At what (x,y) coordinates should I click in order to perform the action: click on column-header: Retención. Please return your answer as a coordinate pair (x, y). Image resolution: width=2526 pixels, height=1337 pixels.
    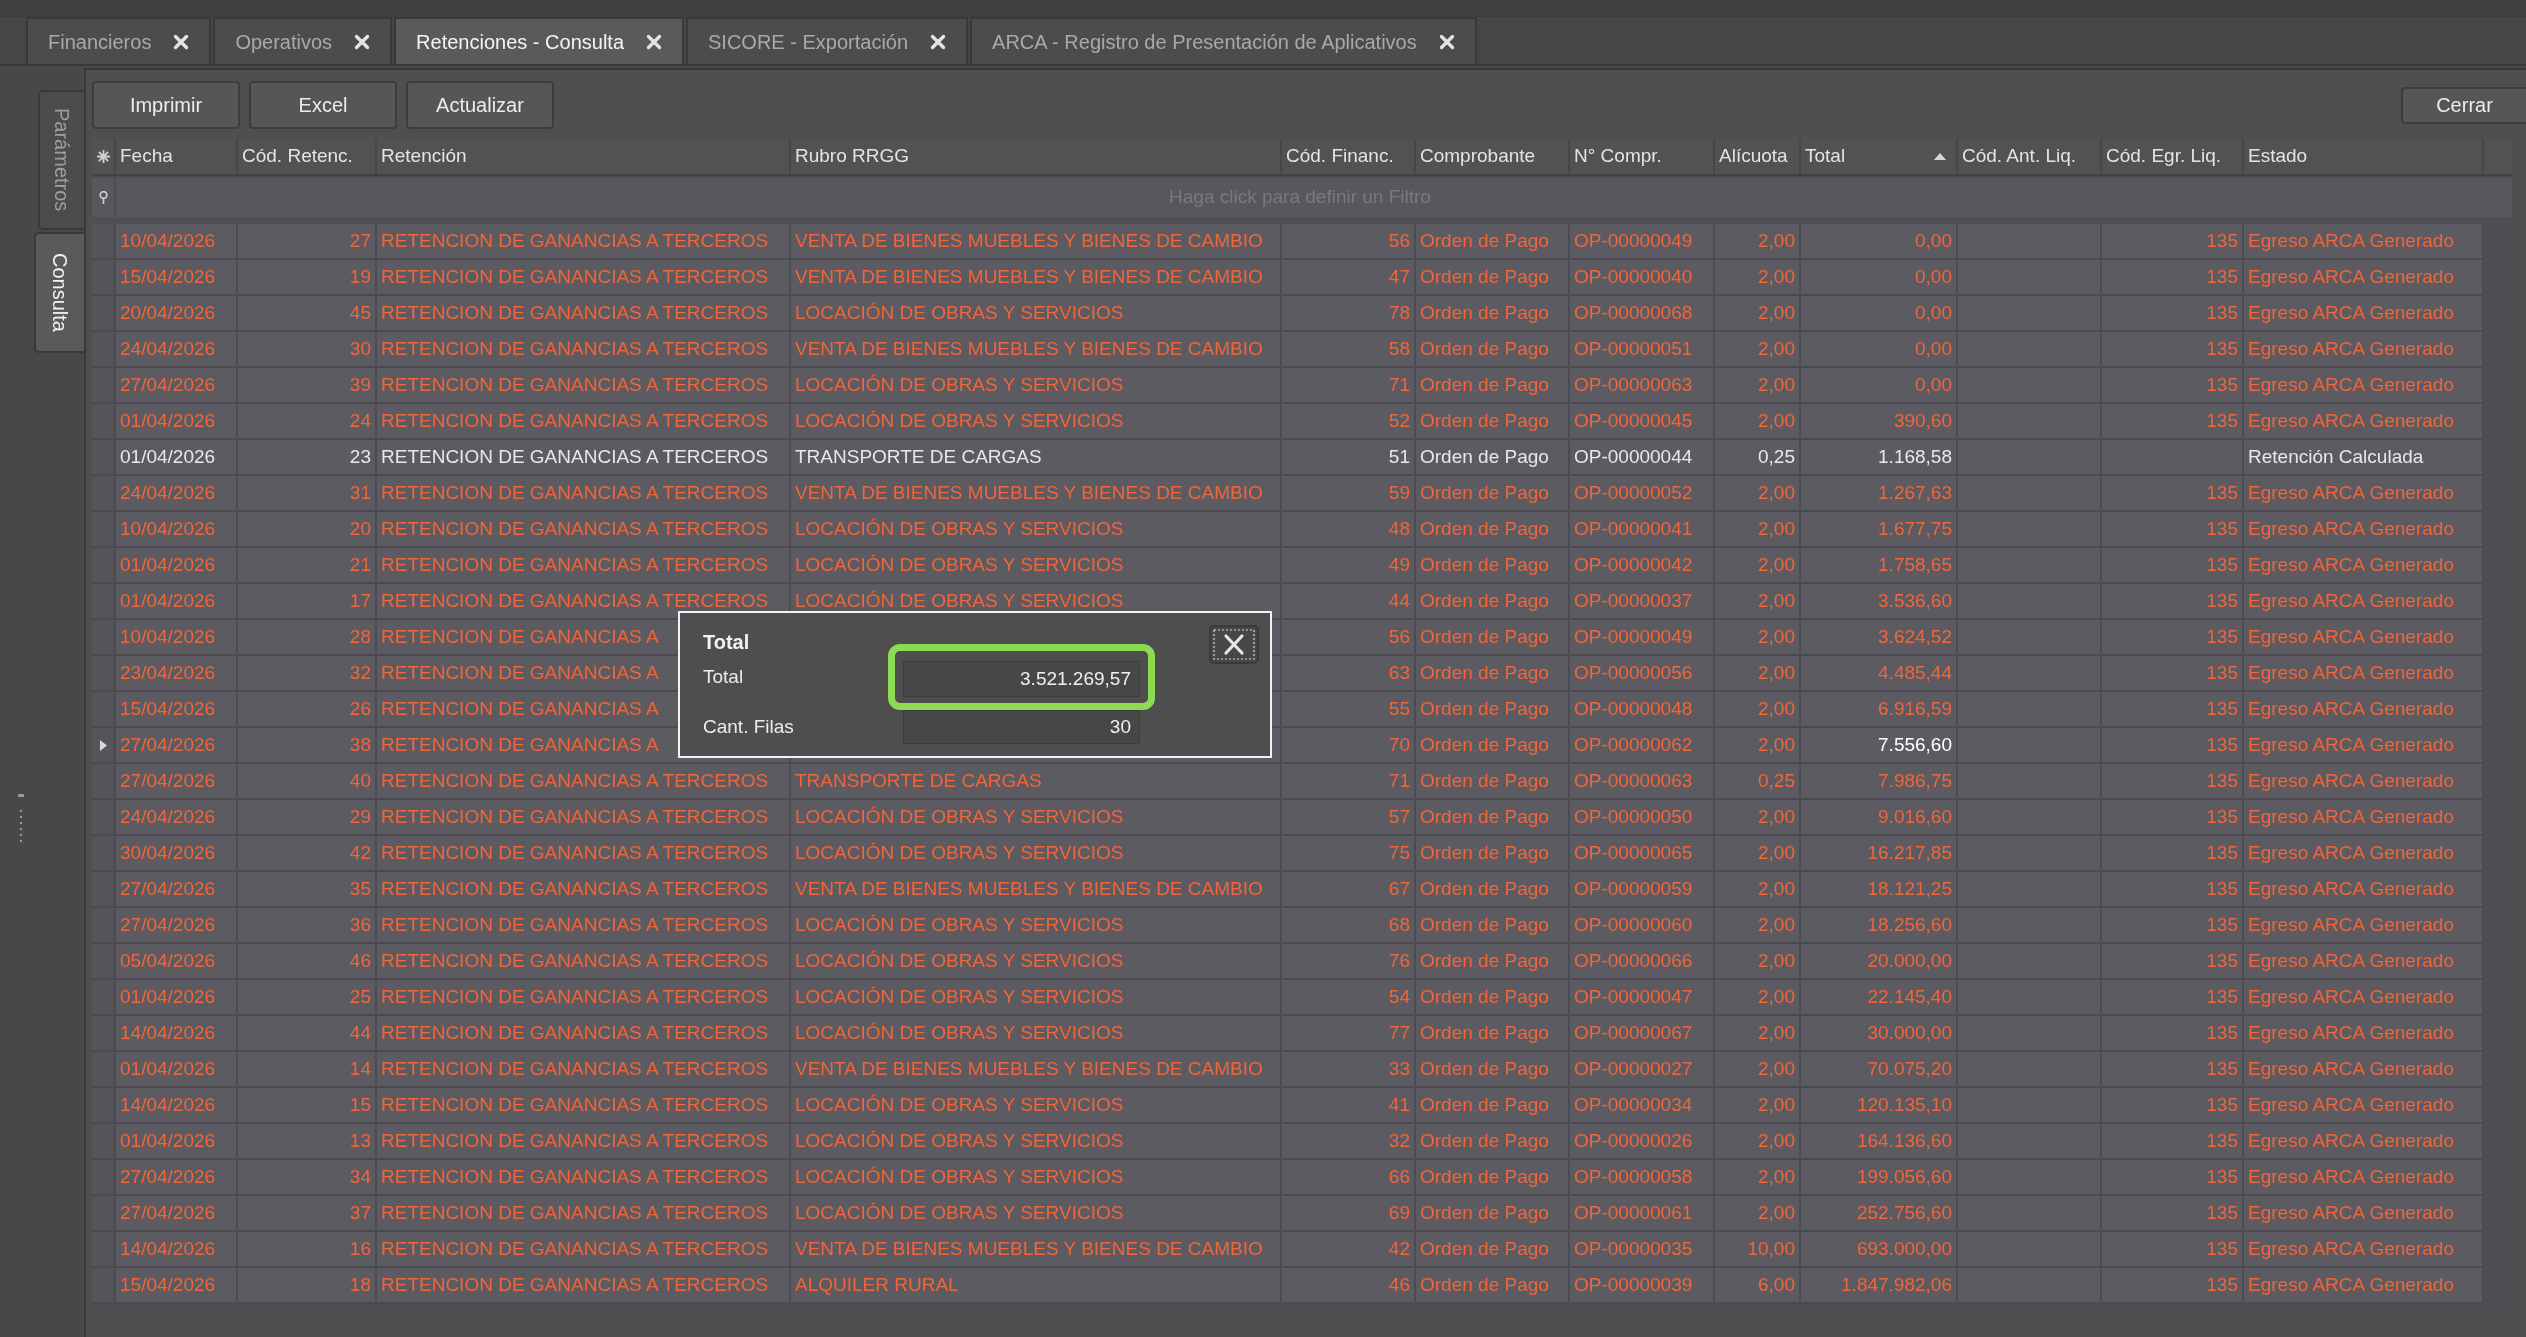
    Looking at the image, I should click on (584, 156).